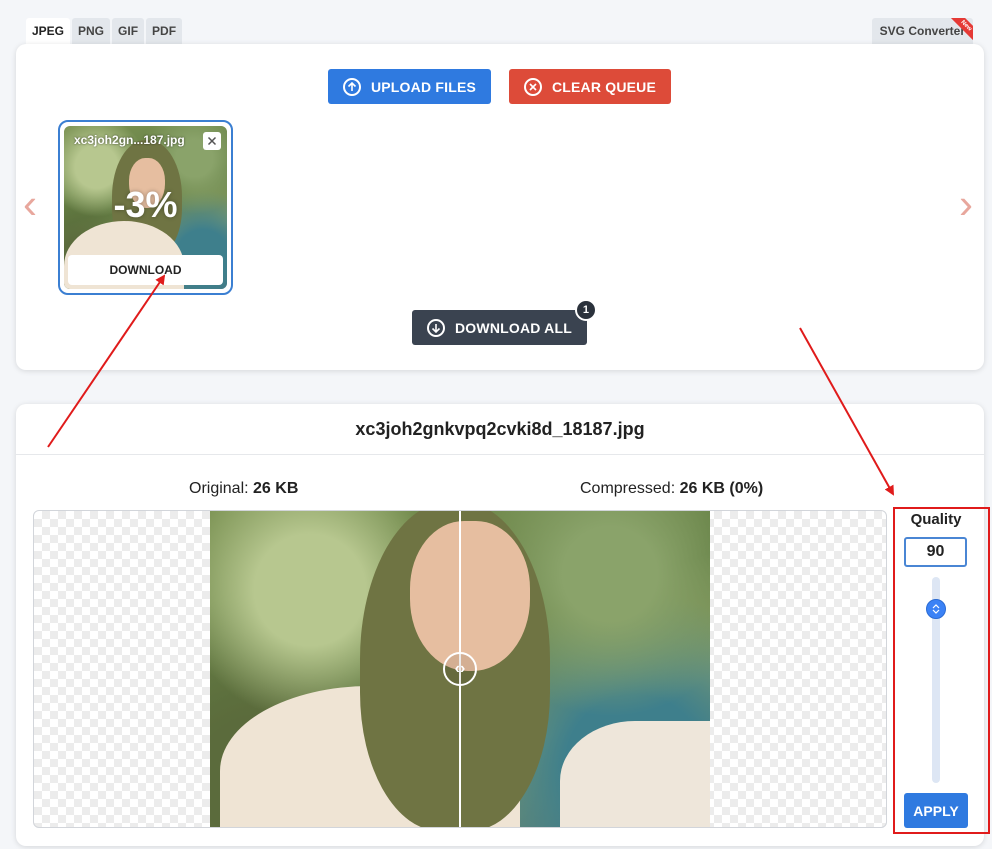  Describe the element at coordinates (212, 141) in the screenshot. I see `close-icon` at that location.